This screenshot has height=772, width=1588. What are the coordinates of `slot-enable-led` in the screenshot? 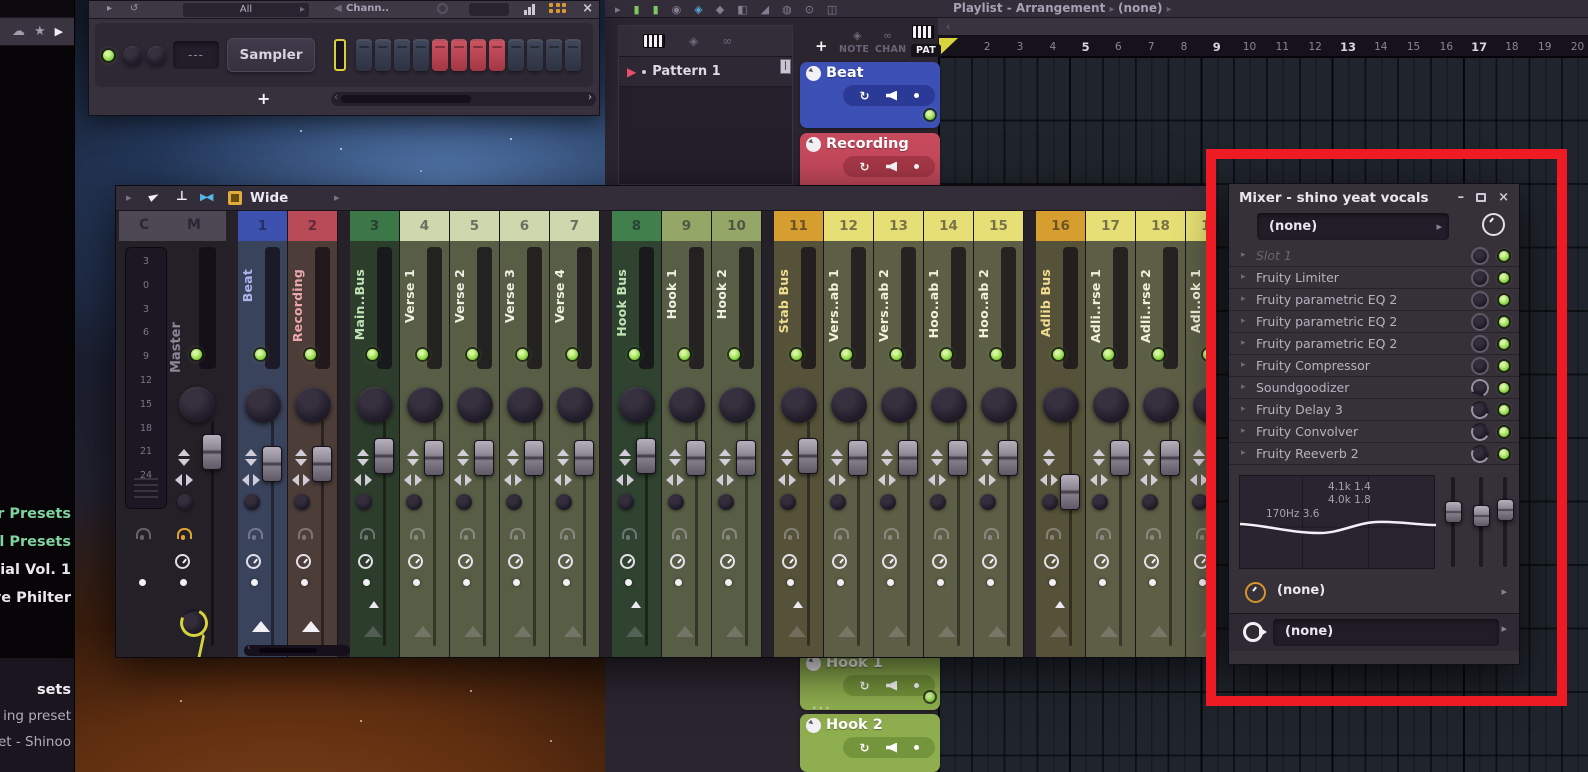 It's located at (1504, 256).